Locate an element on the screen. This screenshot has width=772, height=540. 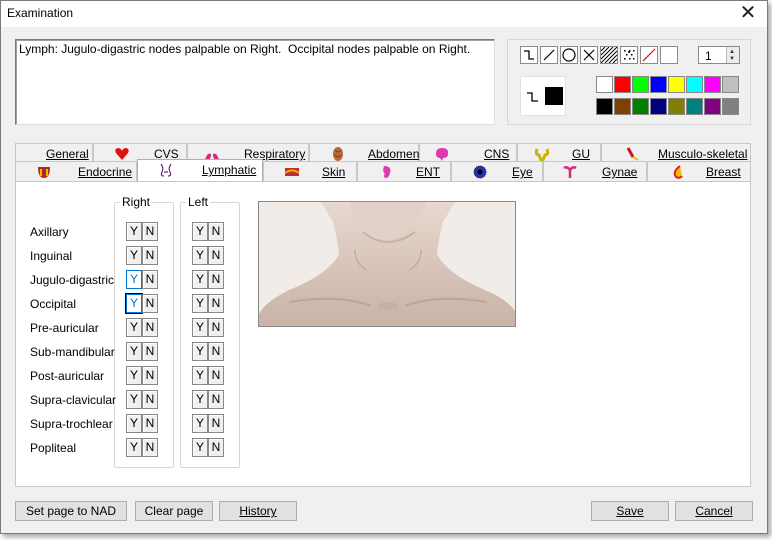
blank-tool-icon is located at coordinates (669, 55).